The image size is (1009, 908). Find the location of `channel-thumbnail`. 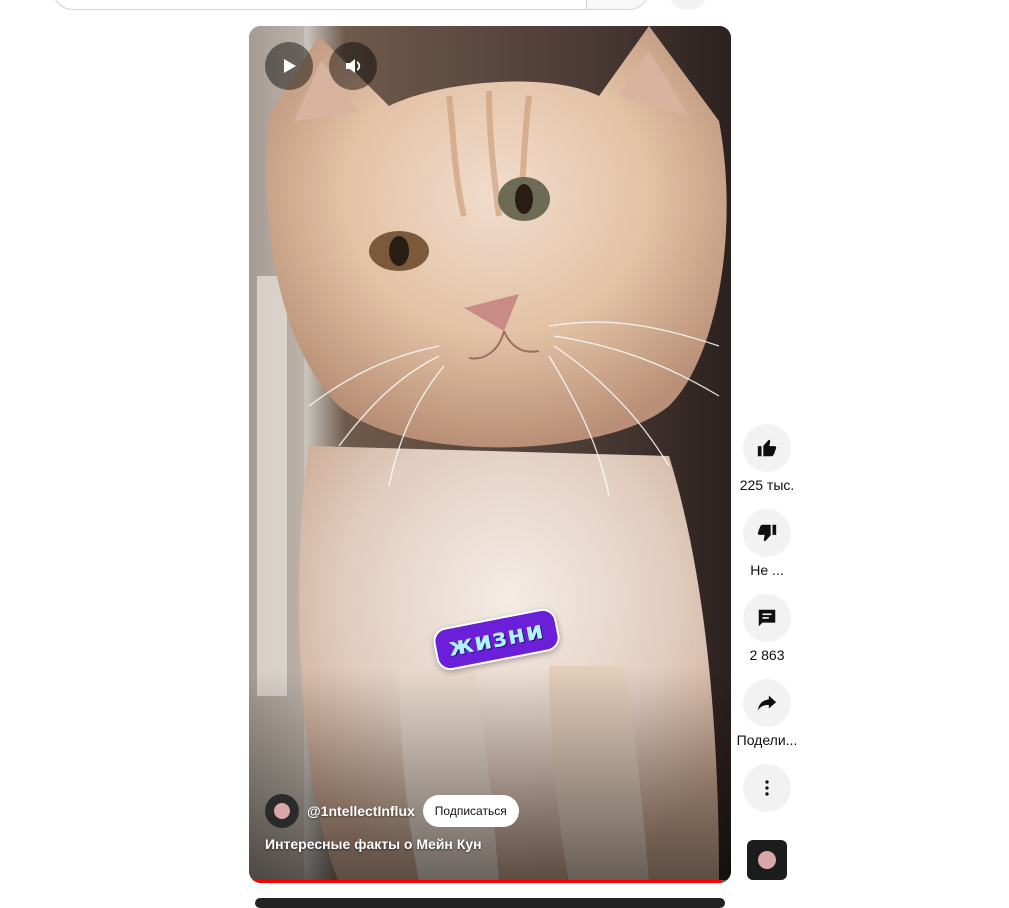

channel-thumbnail is located at coordinates (767, 860).